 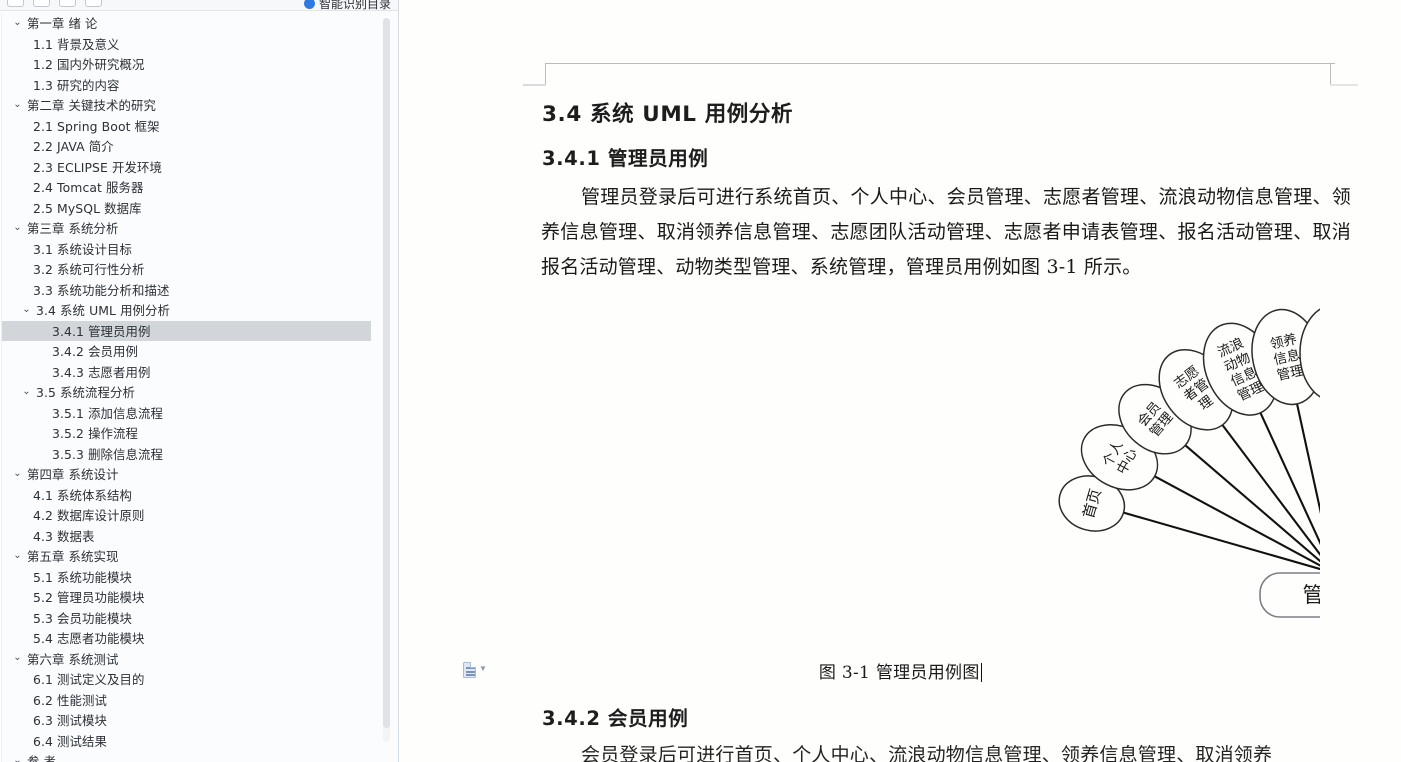 What do you see at coordinates (192, 577) in the screenshot?
I see `outline-item-27: 5.1 系统功能模块` at bounding box center [192, 577].